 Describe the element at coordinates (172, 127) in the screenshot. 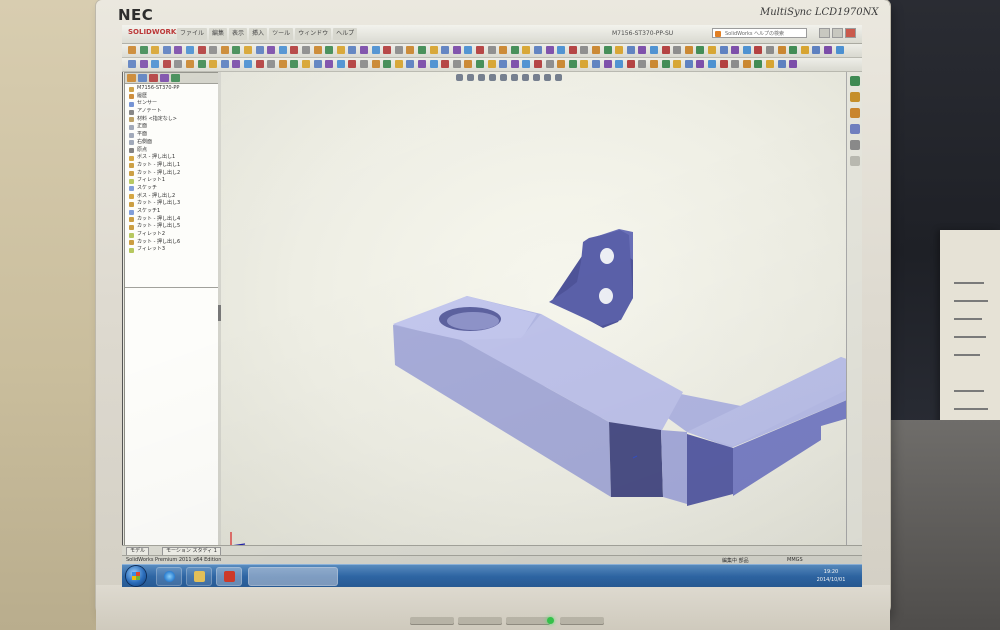

I see `tree-item: 正面` at that location.